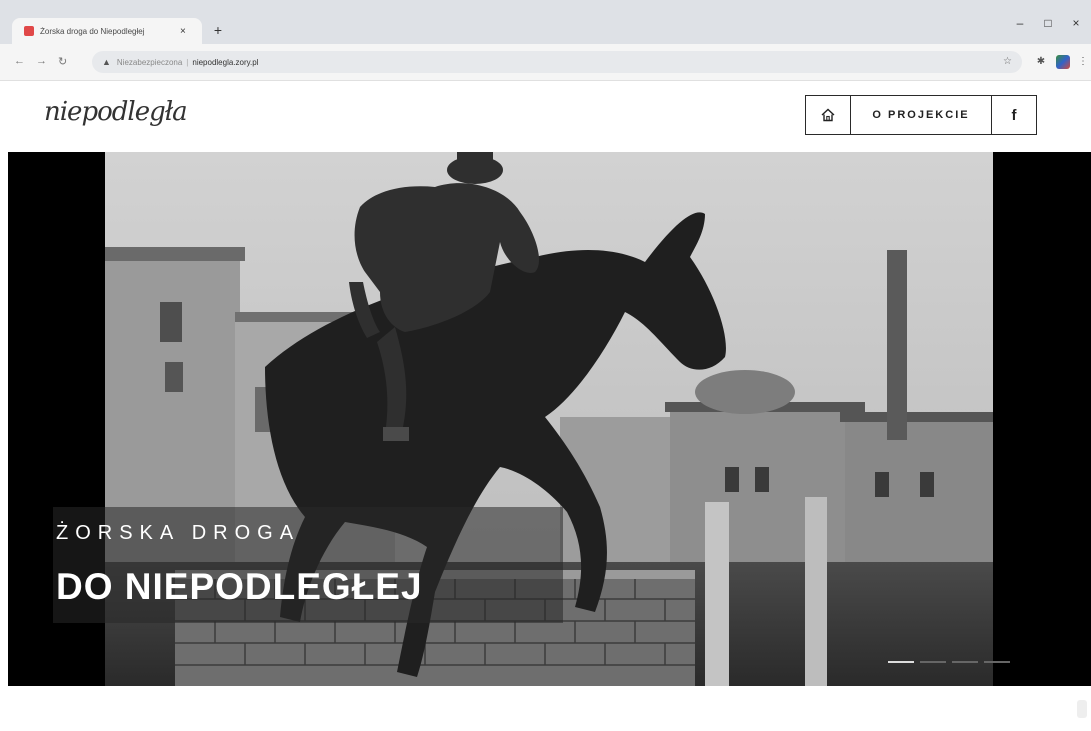  I want to click on new-tab-button: +, so click(218, 30).